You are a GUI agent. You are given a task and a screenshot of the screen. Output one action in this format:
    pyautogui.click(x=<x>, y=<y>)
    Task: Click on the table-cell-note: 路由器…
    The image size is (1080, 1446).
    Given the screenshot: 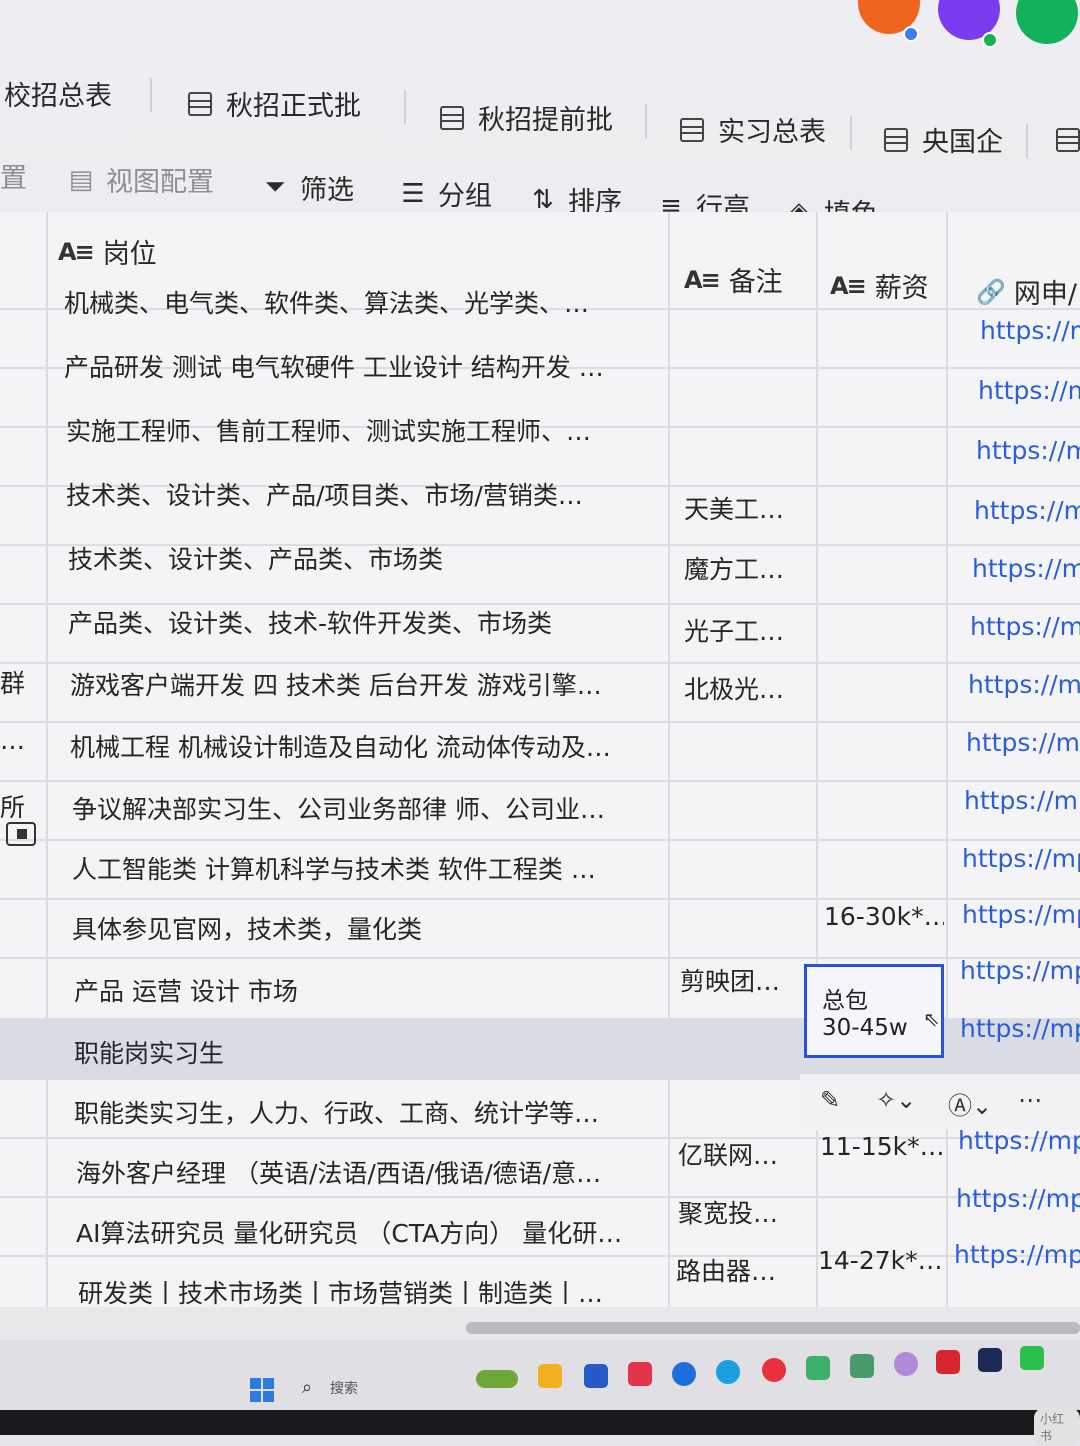 What is the action you would take?
    pyautogui.click(x=744, y=1270)
    